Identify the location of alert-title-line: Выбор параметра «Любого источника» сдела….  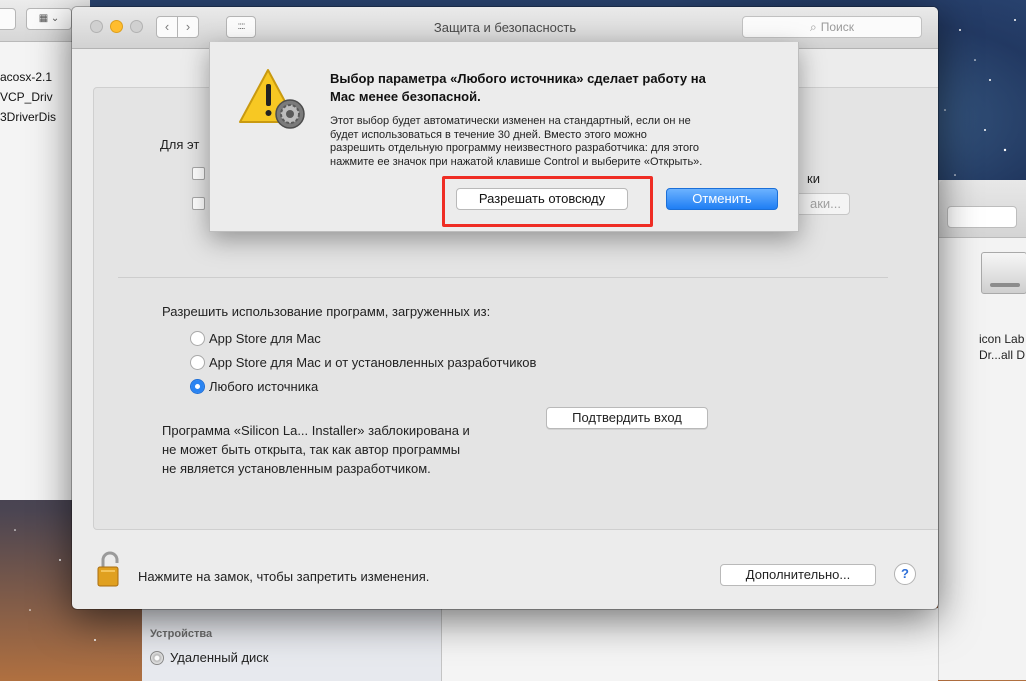
(518, 78).